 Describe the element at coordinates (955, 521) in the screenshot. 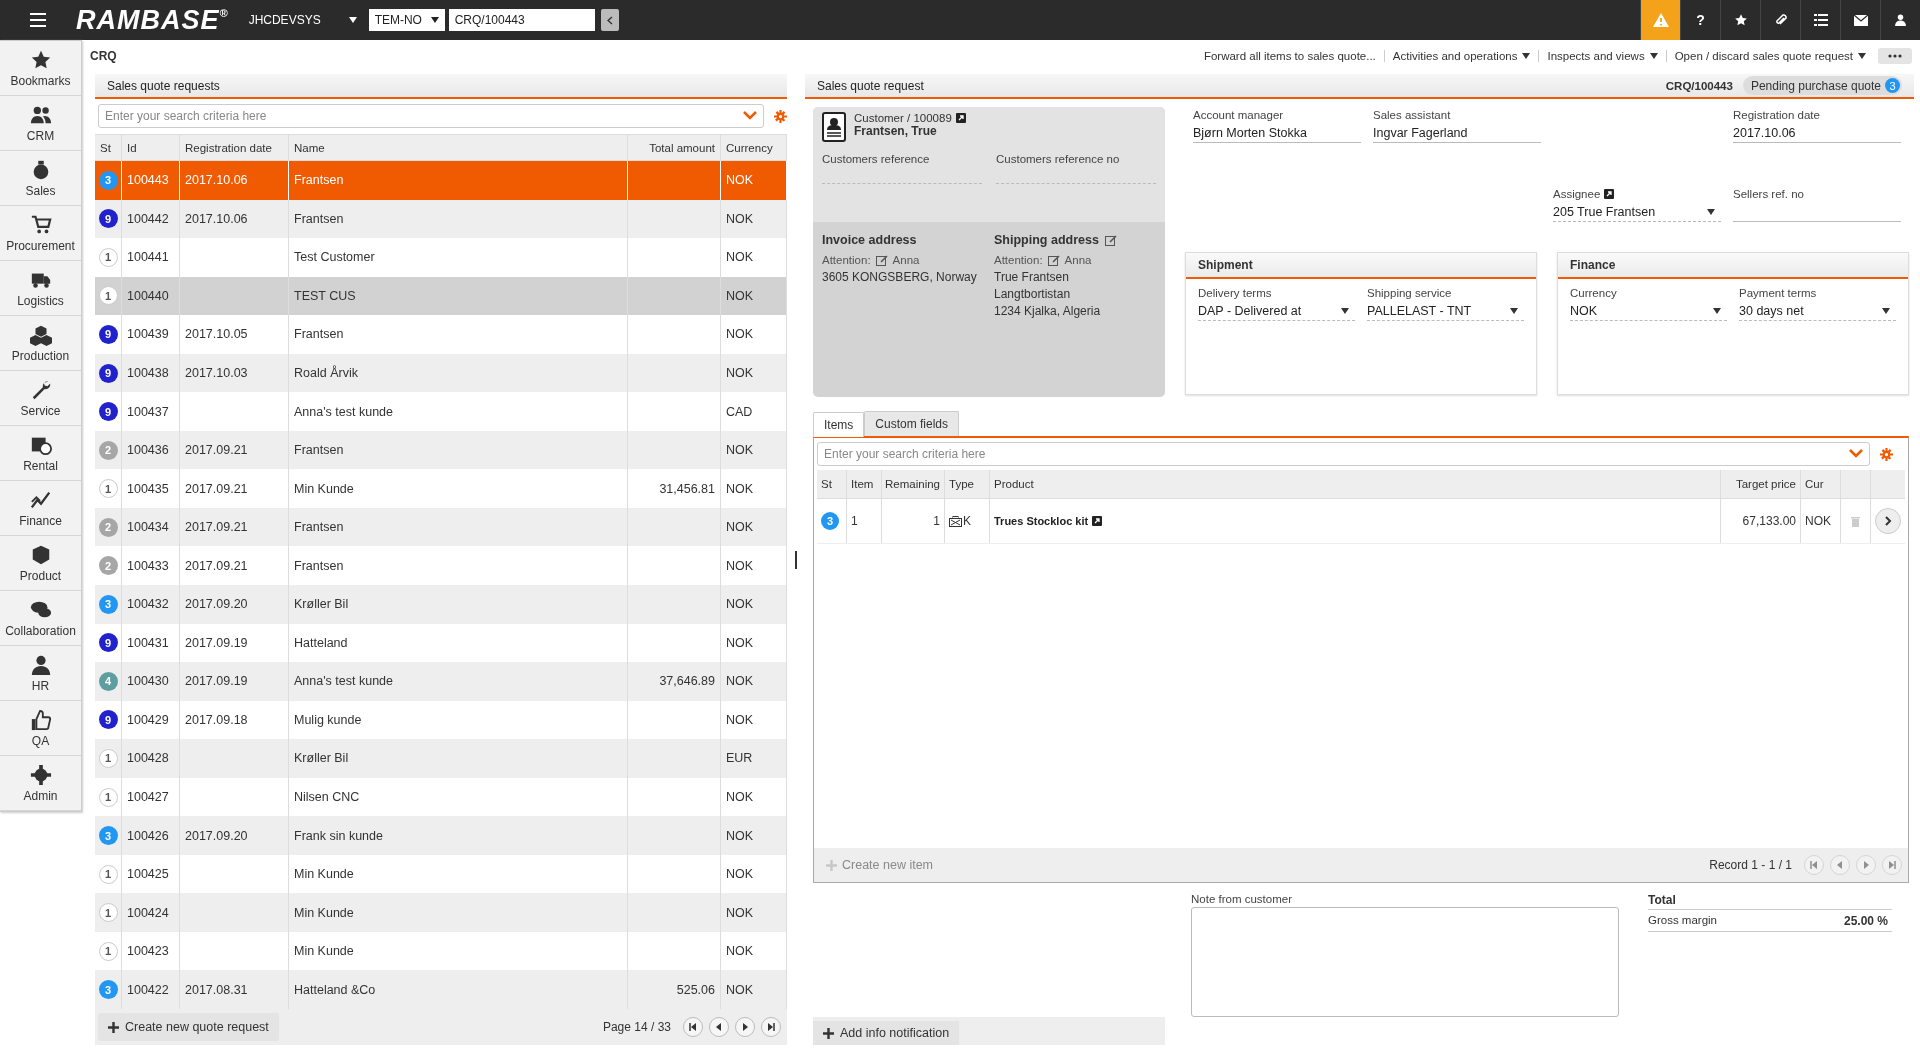

I see `kit-icon` at that location.